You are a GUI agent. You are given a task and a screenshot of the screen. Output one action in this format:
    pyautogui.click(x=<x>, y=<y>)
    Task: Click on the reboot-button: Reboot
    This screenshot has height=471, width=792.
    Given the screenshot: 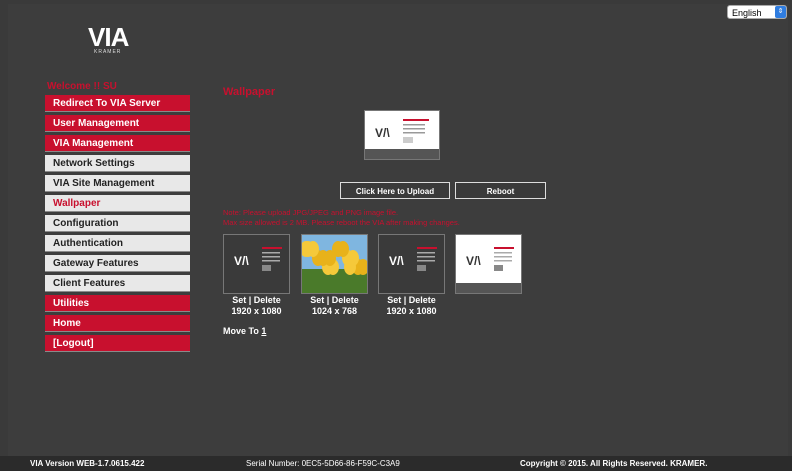 What is the action you would take?
    pyautogui.click(x=500, y=190)
    